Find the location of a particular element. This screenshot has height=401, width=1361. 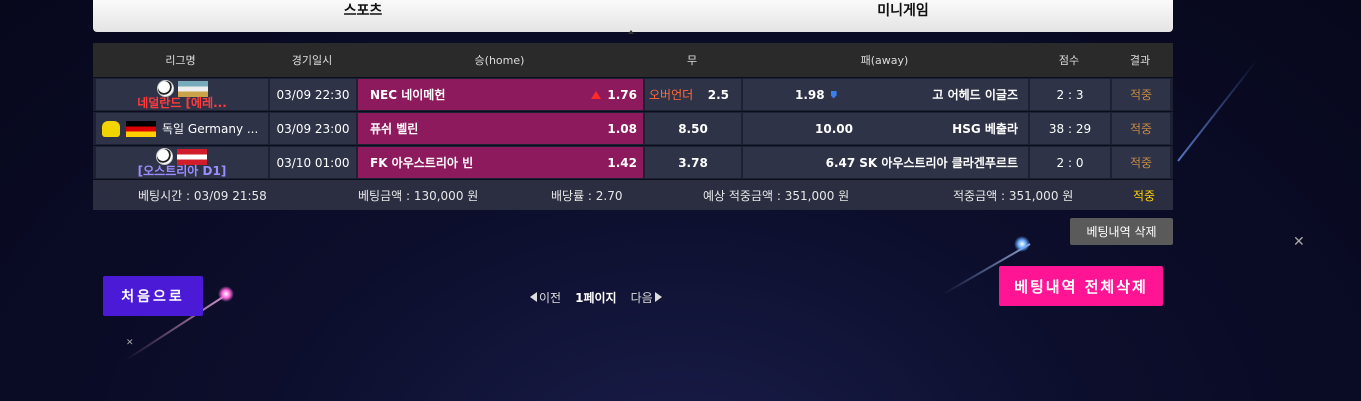

delete-history-button: 베팅내역 삭제 is located at coordinates (1121, 231).